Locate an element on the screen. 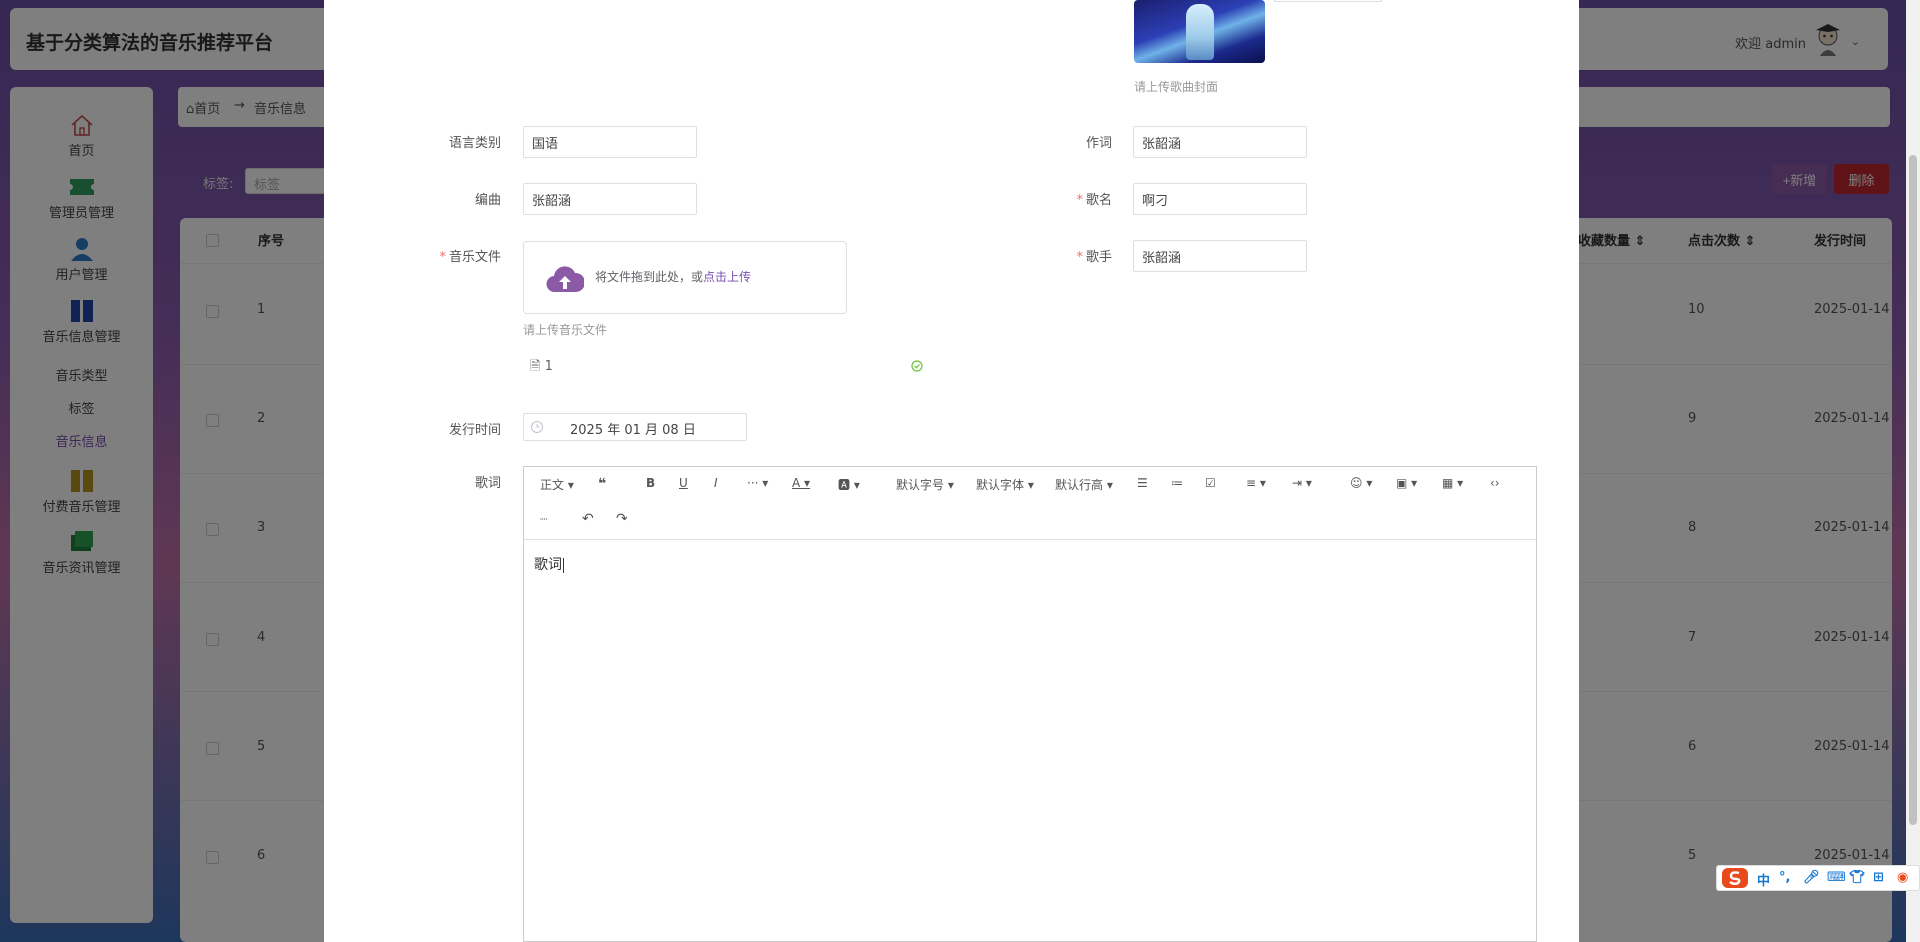 The width and height of the screenshot is (1920, 942). cloud-upload-icon is located at coordinates (566, 278).